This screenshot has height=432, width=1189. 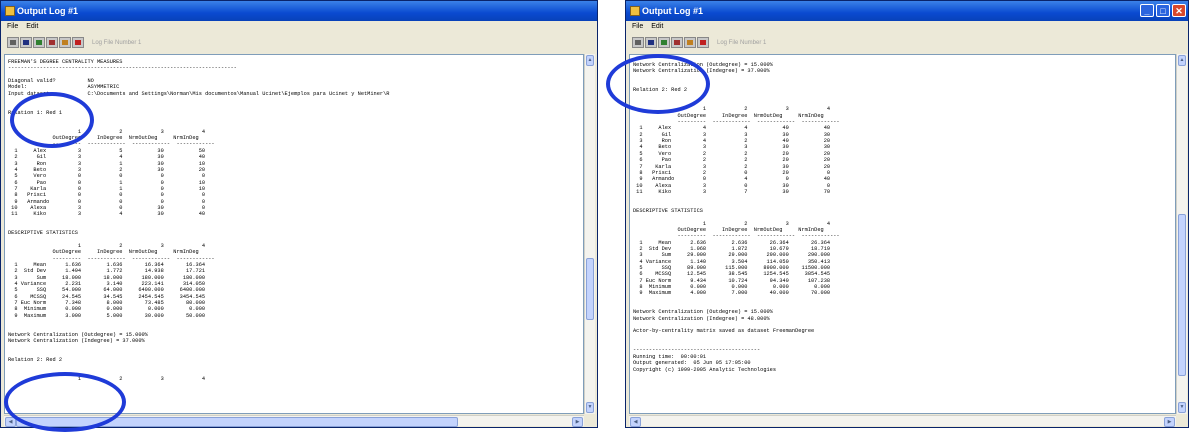 What do you see at coordinates (902, 421) in the screenshot?
I see `horizontal-scrollbar: ◀ ▶` at bounding box center [902, 421].